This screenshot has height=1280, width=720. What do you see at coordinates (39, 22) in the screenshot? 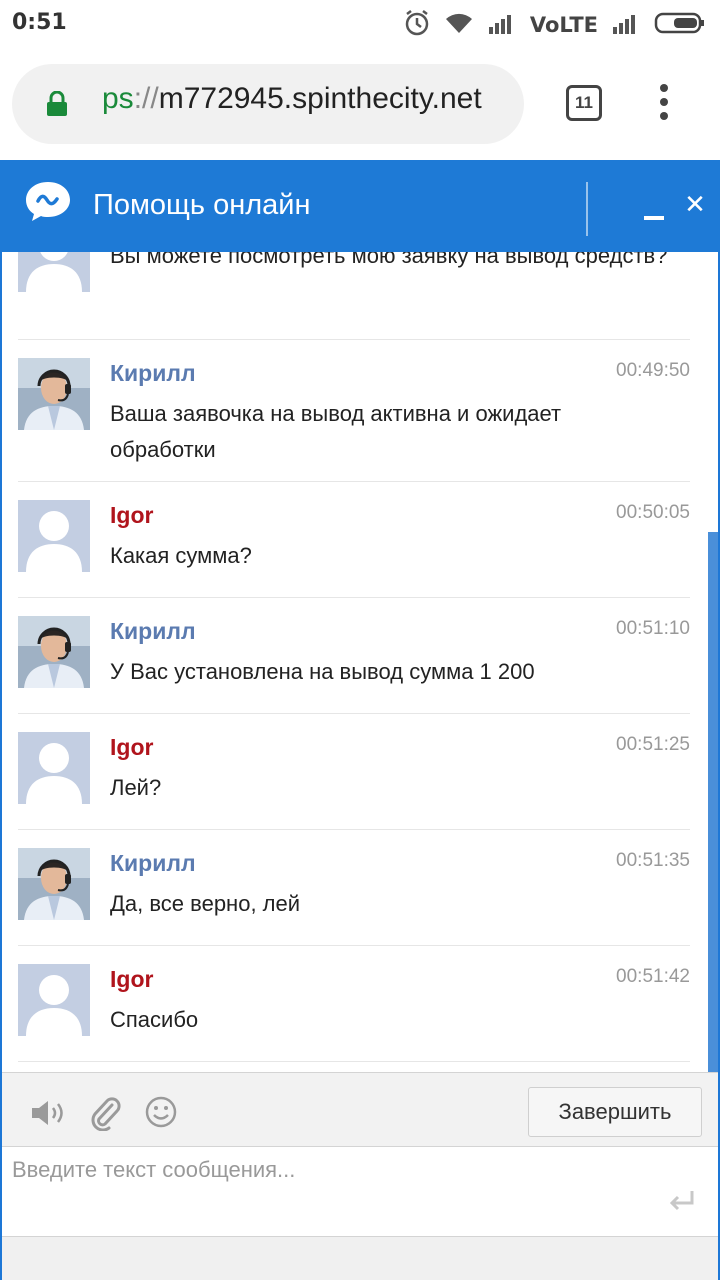
I see `status-time: 0:51` at bounding box center [39, 22].